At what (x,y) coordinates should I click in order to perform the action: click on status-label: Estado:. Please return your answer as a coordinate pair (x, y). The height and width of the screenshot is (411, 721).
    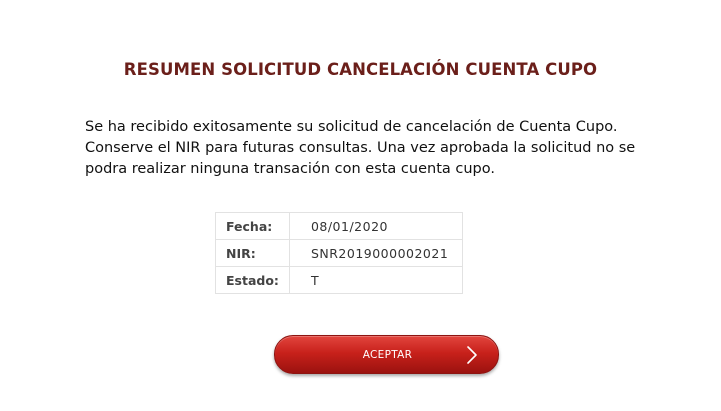
    Looking at the image, I should click on (252, 280).